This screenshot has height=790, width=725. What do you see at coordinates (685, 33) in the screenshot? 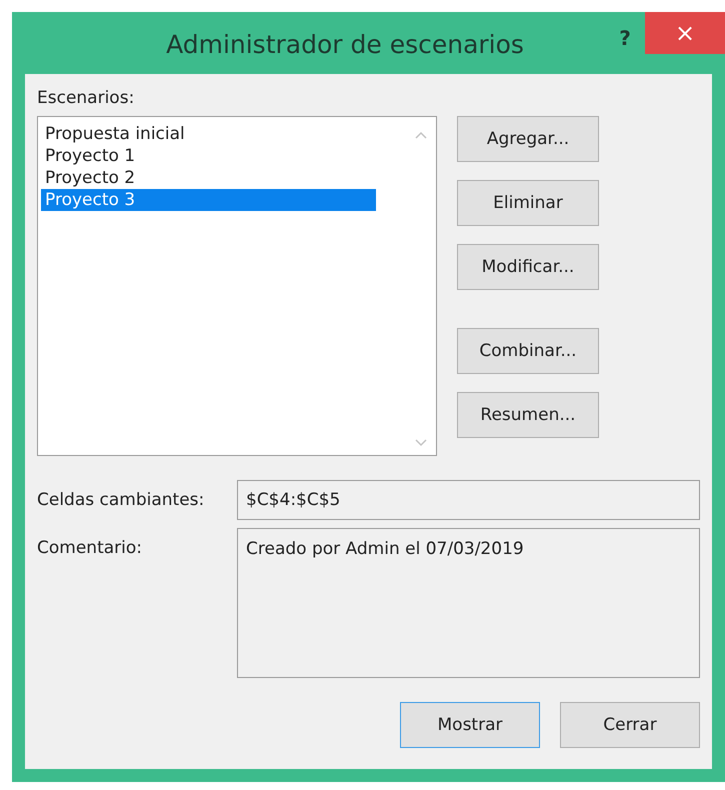
I see `close-button: ×` at bounding box center [685, 33].